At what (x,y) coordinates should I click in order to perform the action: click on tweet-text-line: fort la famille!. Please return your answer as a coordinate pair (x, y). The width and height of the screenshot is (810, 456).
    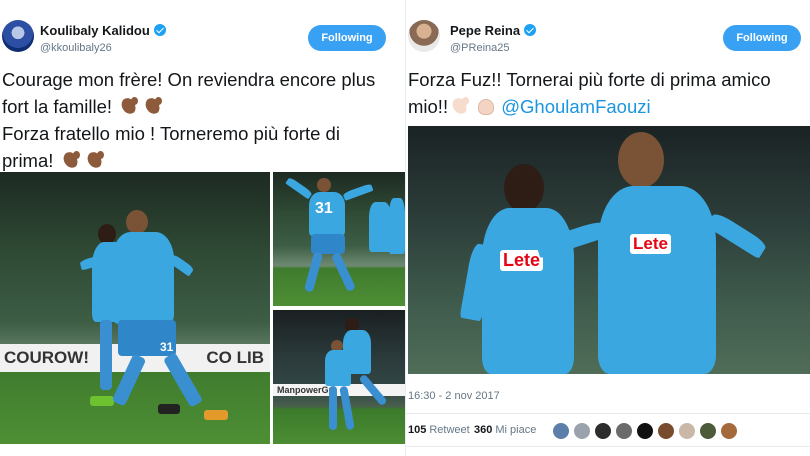
    Looking at the image, I should click on (57, 106).